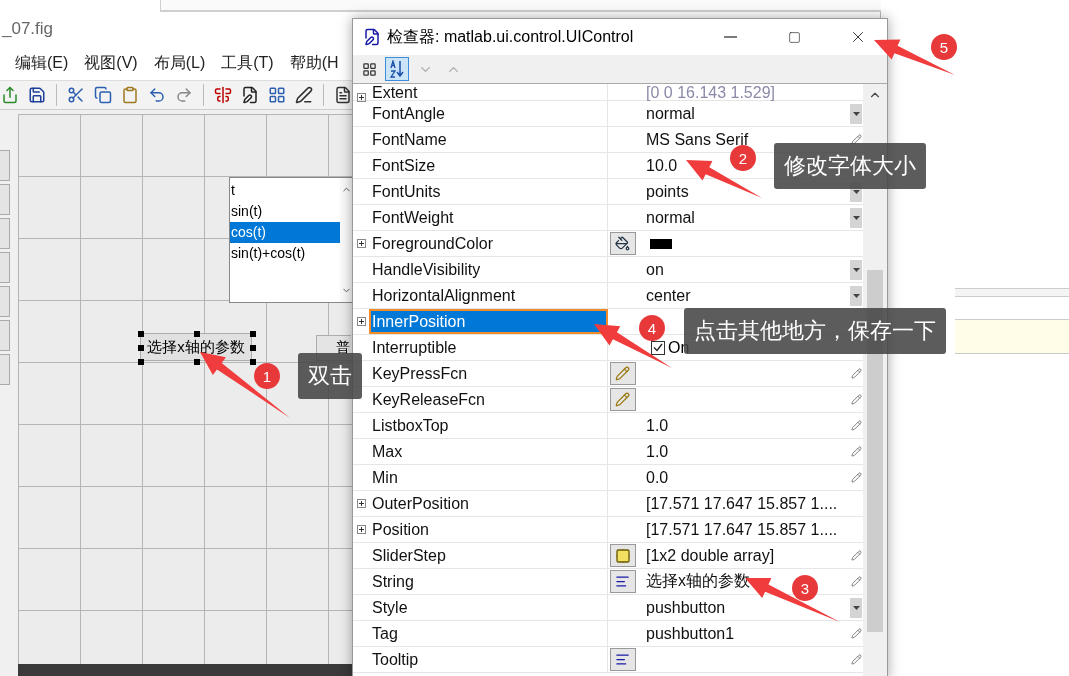 Image resolution: width=1069 pixels, height=676 pixels. What do you see at coordinates (698, 581) in the screenshot?
I see `property-value: 选择x轴的参数` at bounding box center [698, 581].